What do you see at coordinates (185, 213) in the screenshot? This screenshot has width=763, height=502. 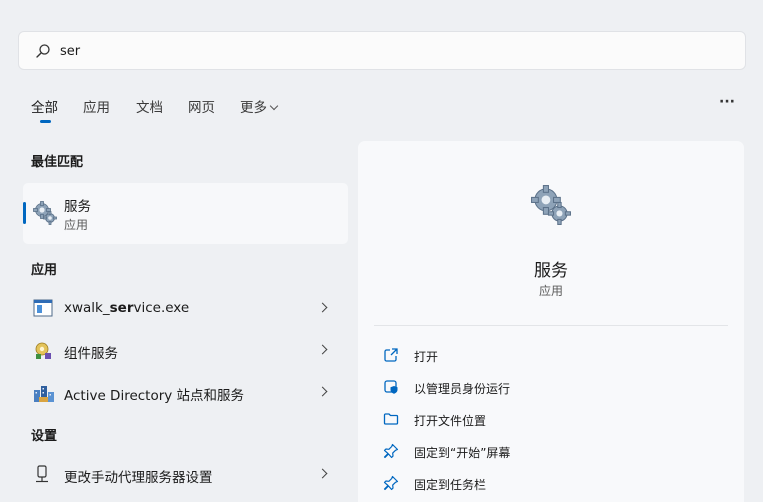 I see `best-match-item: 服务 应用` at bounding box center [185, 213].